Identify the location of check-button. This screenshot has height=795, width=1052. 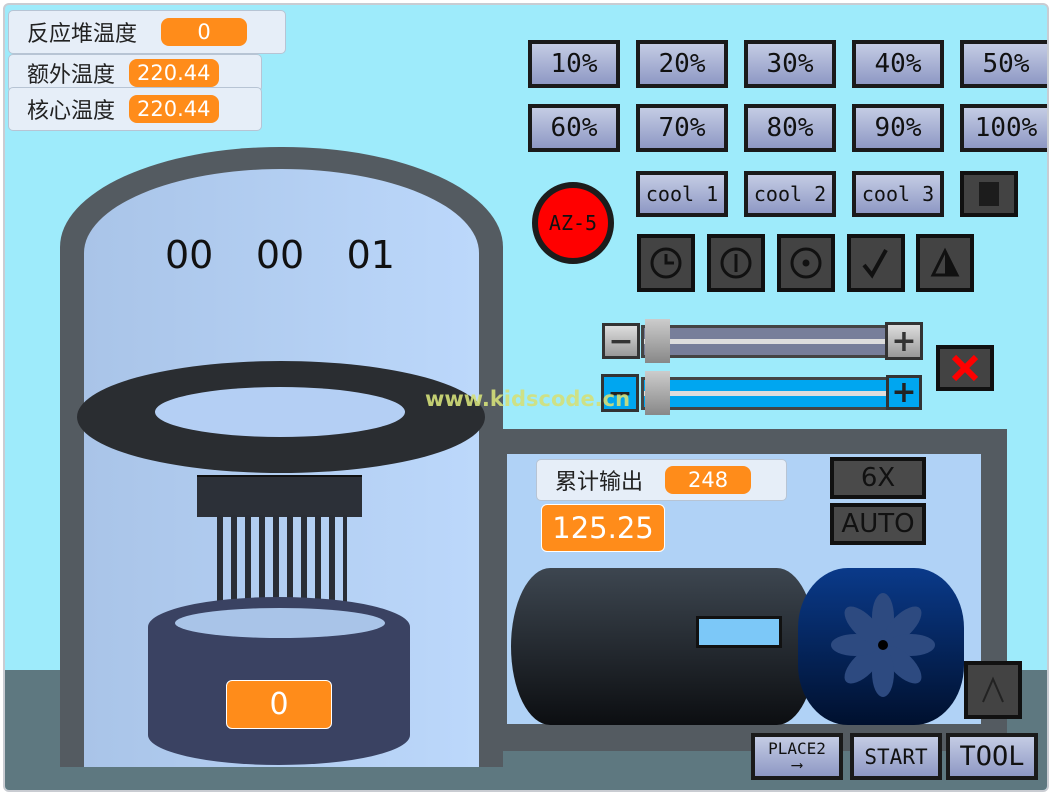
(876, 263).